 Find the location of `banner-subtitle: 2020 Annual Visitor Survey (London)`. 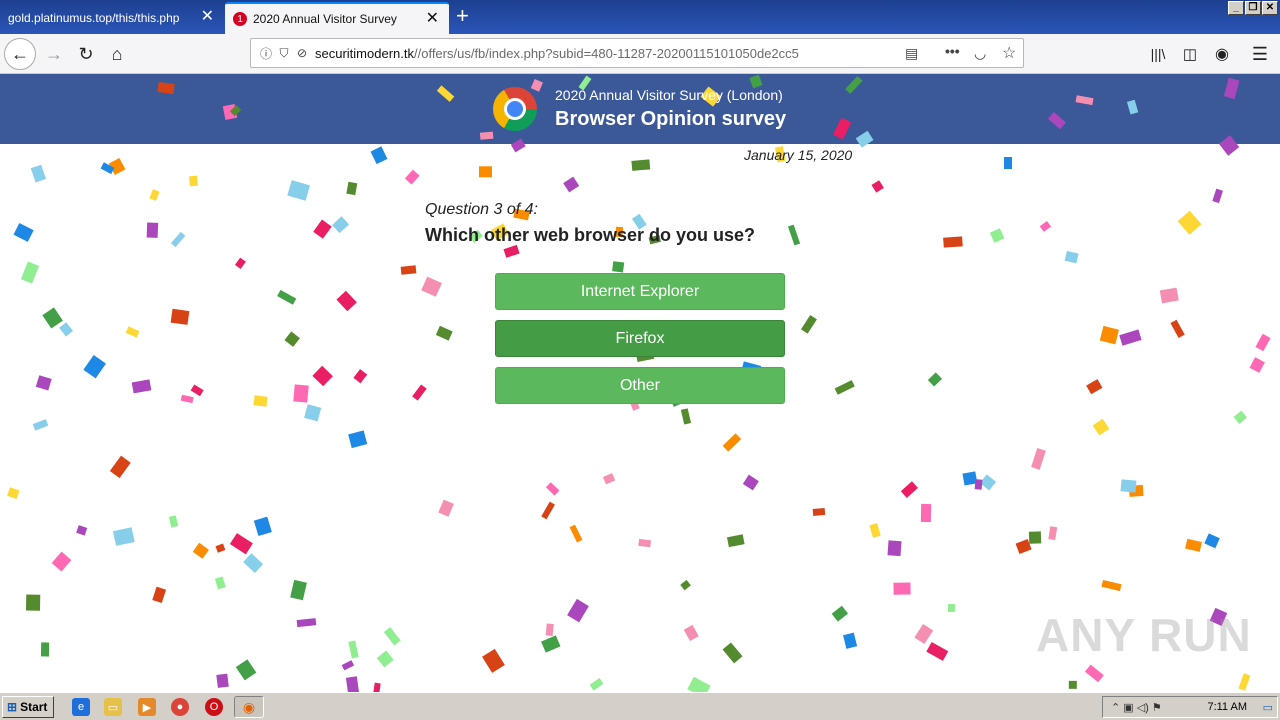

banner-subtitle: 2020 Annual Visitor Survey (London) is located at coordinates (669, 95).